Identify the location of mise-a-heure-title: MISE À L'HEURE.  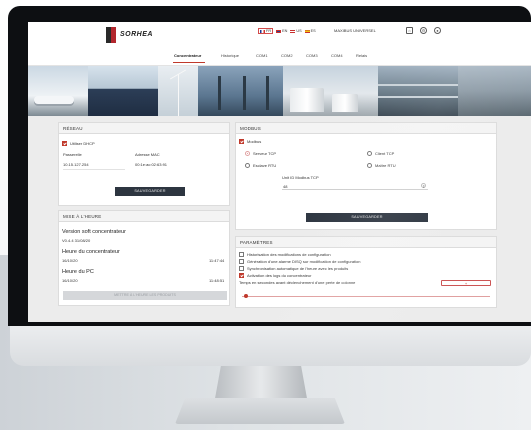
(144, 216).